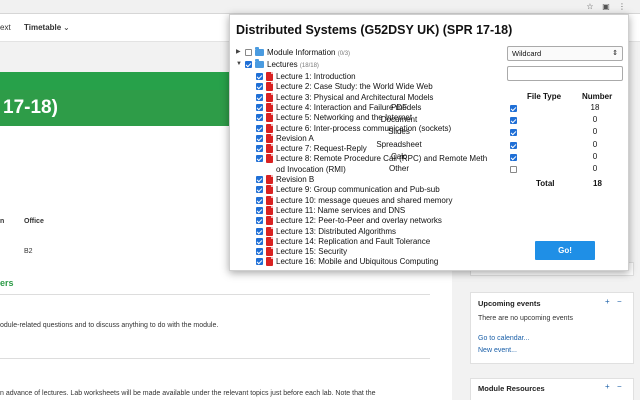 This screenshot has height=400, width=640. What do you see at coordinates (511, 388) in the screenshot?
I see `block-title: Module Resources` at bounding box center [511, 388].